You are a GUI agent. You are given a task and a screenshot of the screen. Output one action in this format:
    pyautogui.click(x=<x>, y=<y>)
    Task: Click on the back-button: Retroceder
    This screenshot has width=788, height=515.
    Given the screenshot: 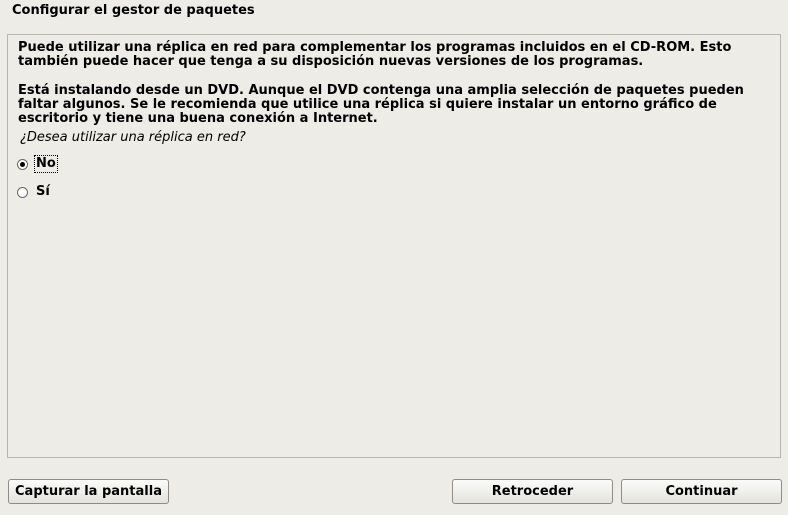 What is the action you would take?
    pyautogui.click(x=532, y=491)
    